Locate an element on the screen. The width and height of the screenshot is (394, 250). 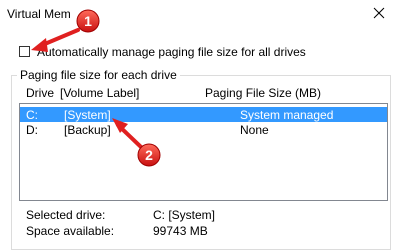
arrow-1-icon is located at coordinates (55, 40).